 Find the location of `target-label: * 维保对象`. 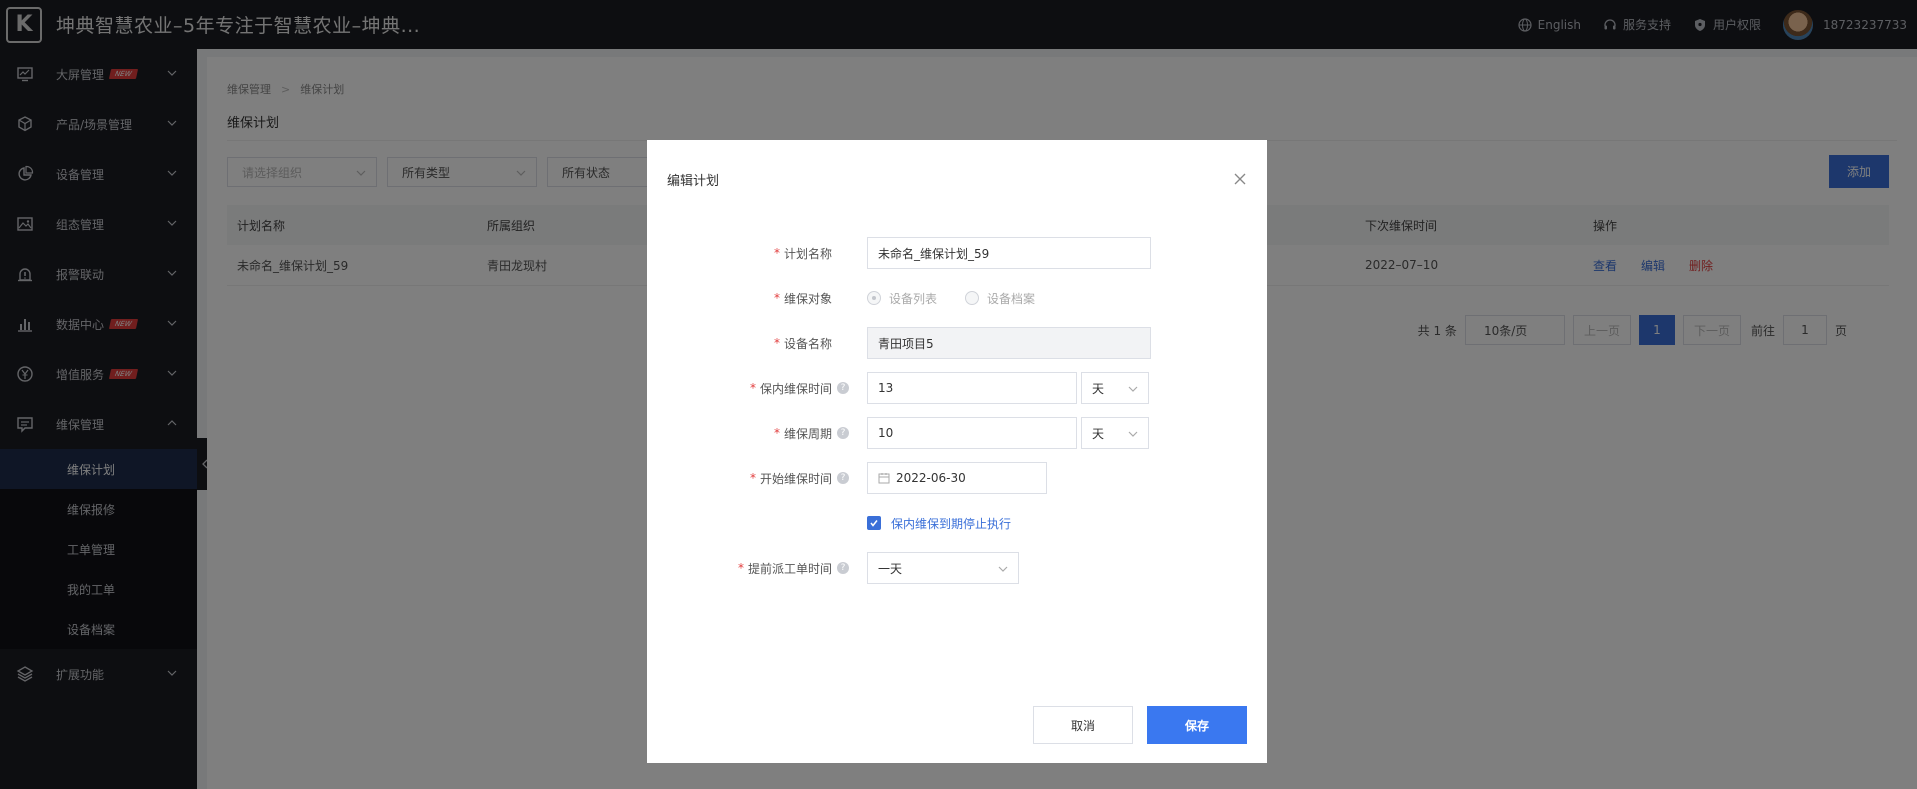

target-label: * 维保对象 is located at coordinates (802, 298).